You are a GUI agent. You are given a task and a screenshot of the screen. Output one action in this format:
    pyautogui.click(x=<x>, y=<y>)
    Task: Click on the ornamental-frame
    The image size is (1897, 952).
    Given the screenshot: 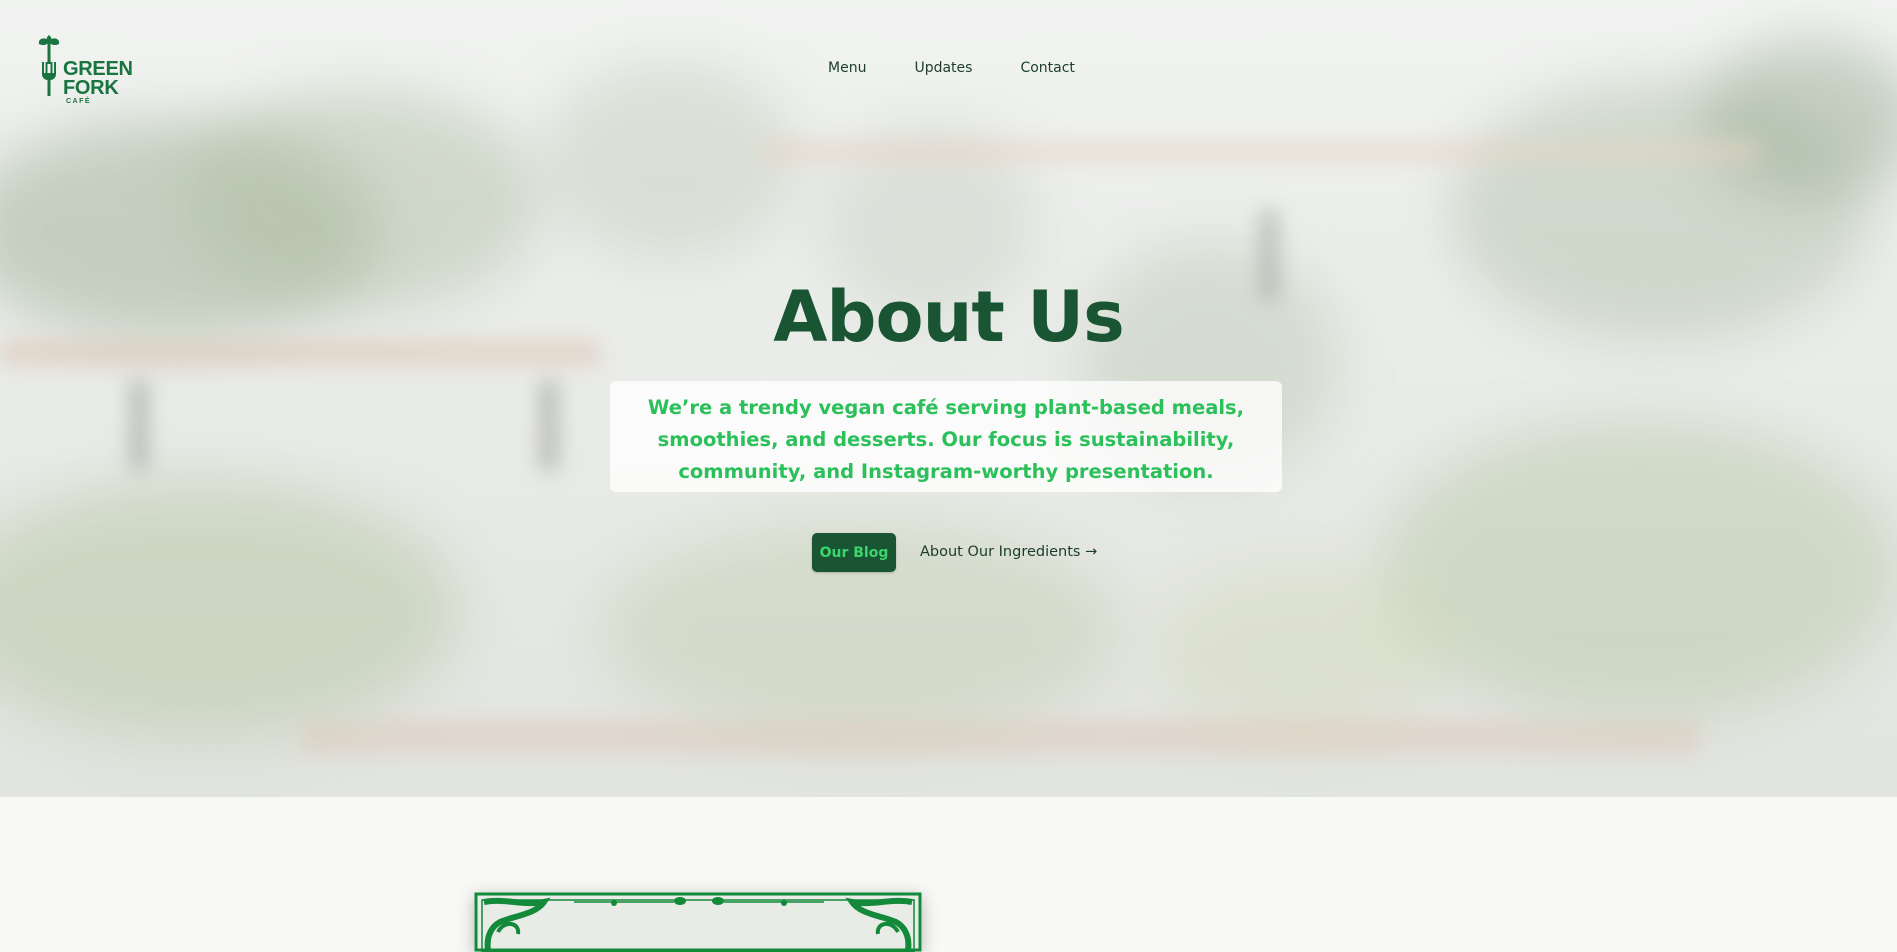 What is the action you would take?
    pyautogui.click(x=698, y=922)
    